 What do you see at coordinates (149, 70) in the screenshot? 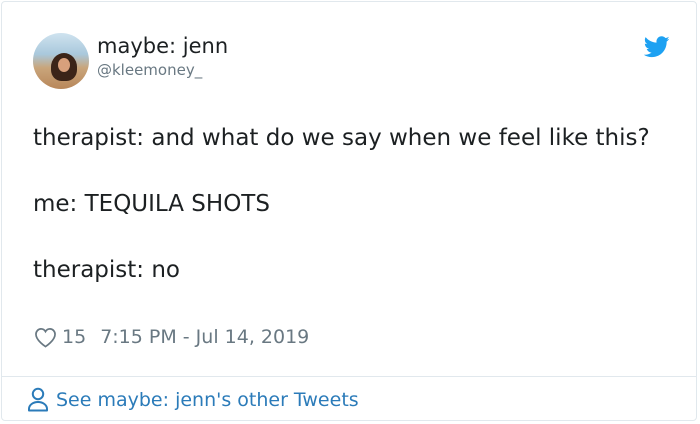
I see `author-handle: @kleemoney_` at bounding box center [149, 70].